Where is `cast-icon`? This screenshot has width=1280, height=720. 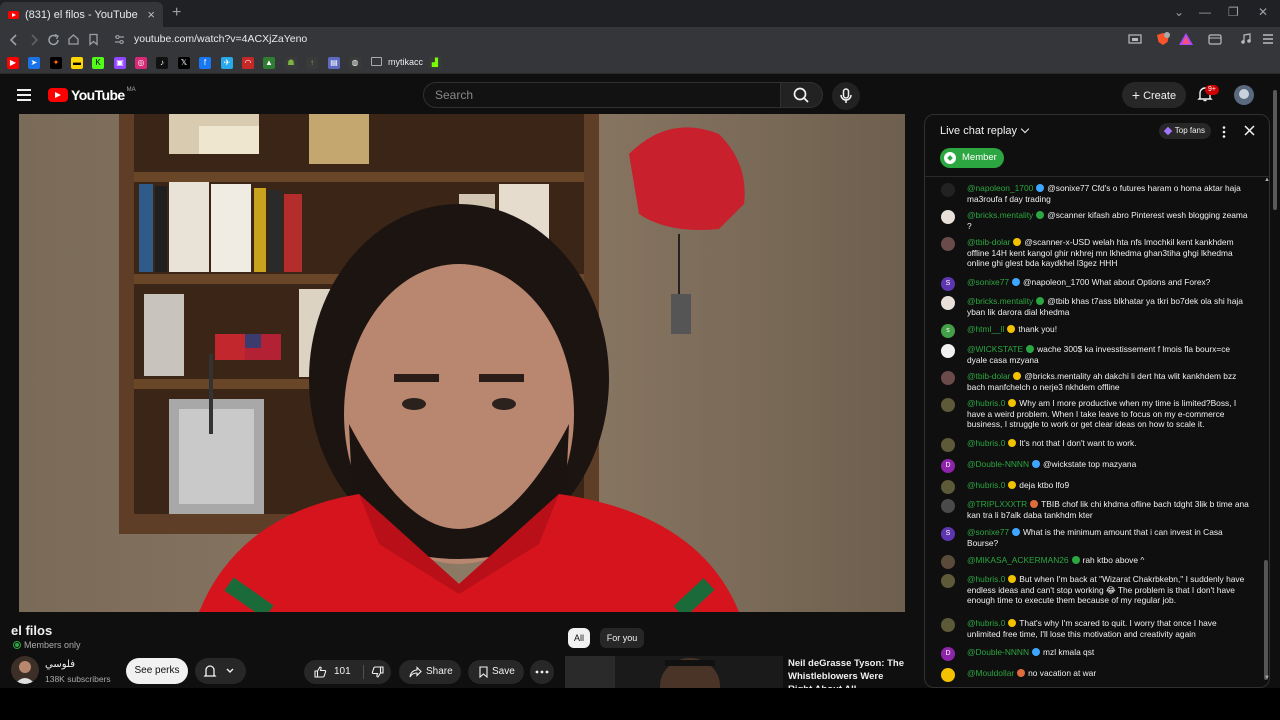 cast-icon is located at coordinates (1135, 39).